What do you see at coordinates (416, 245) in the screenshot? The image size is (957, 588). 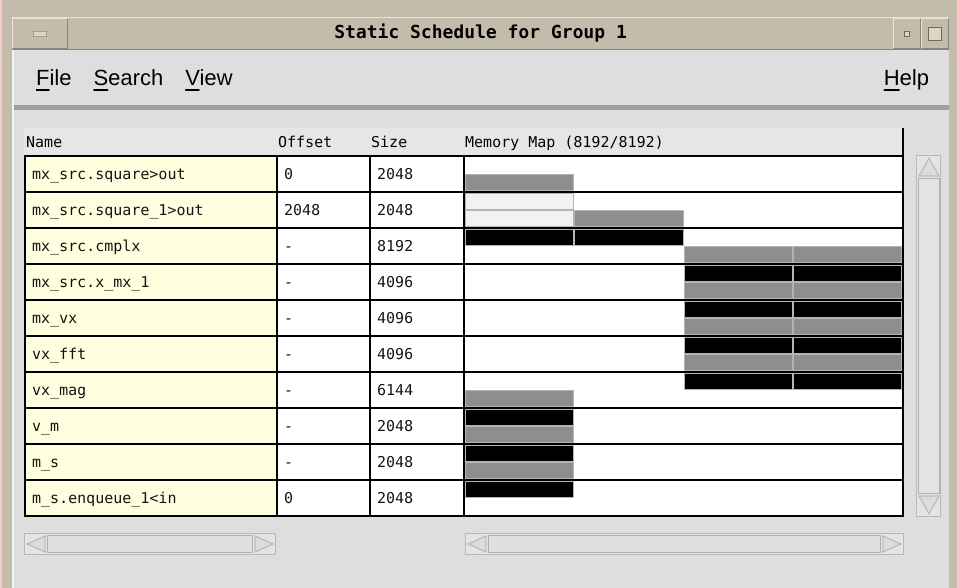 I see `table-cell: 8192` at bounding box center [416, 245].